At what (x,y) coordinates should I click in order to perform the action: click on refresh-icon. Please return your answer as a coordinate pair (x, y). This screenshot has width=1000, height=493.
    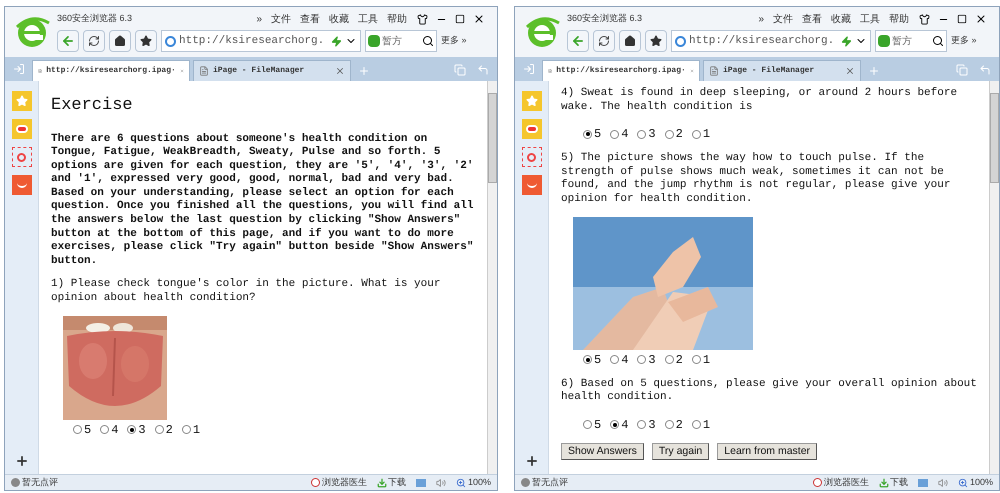
    Looking at the image, I should click on (94, 41).